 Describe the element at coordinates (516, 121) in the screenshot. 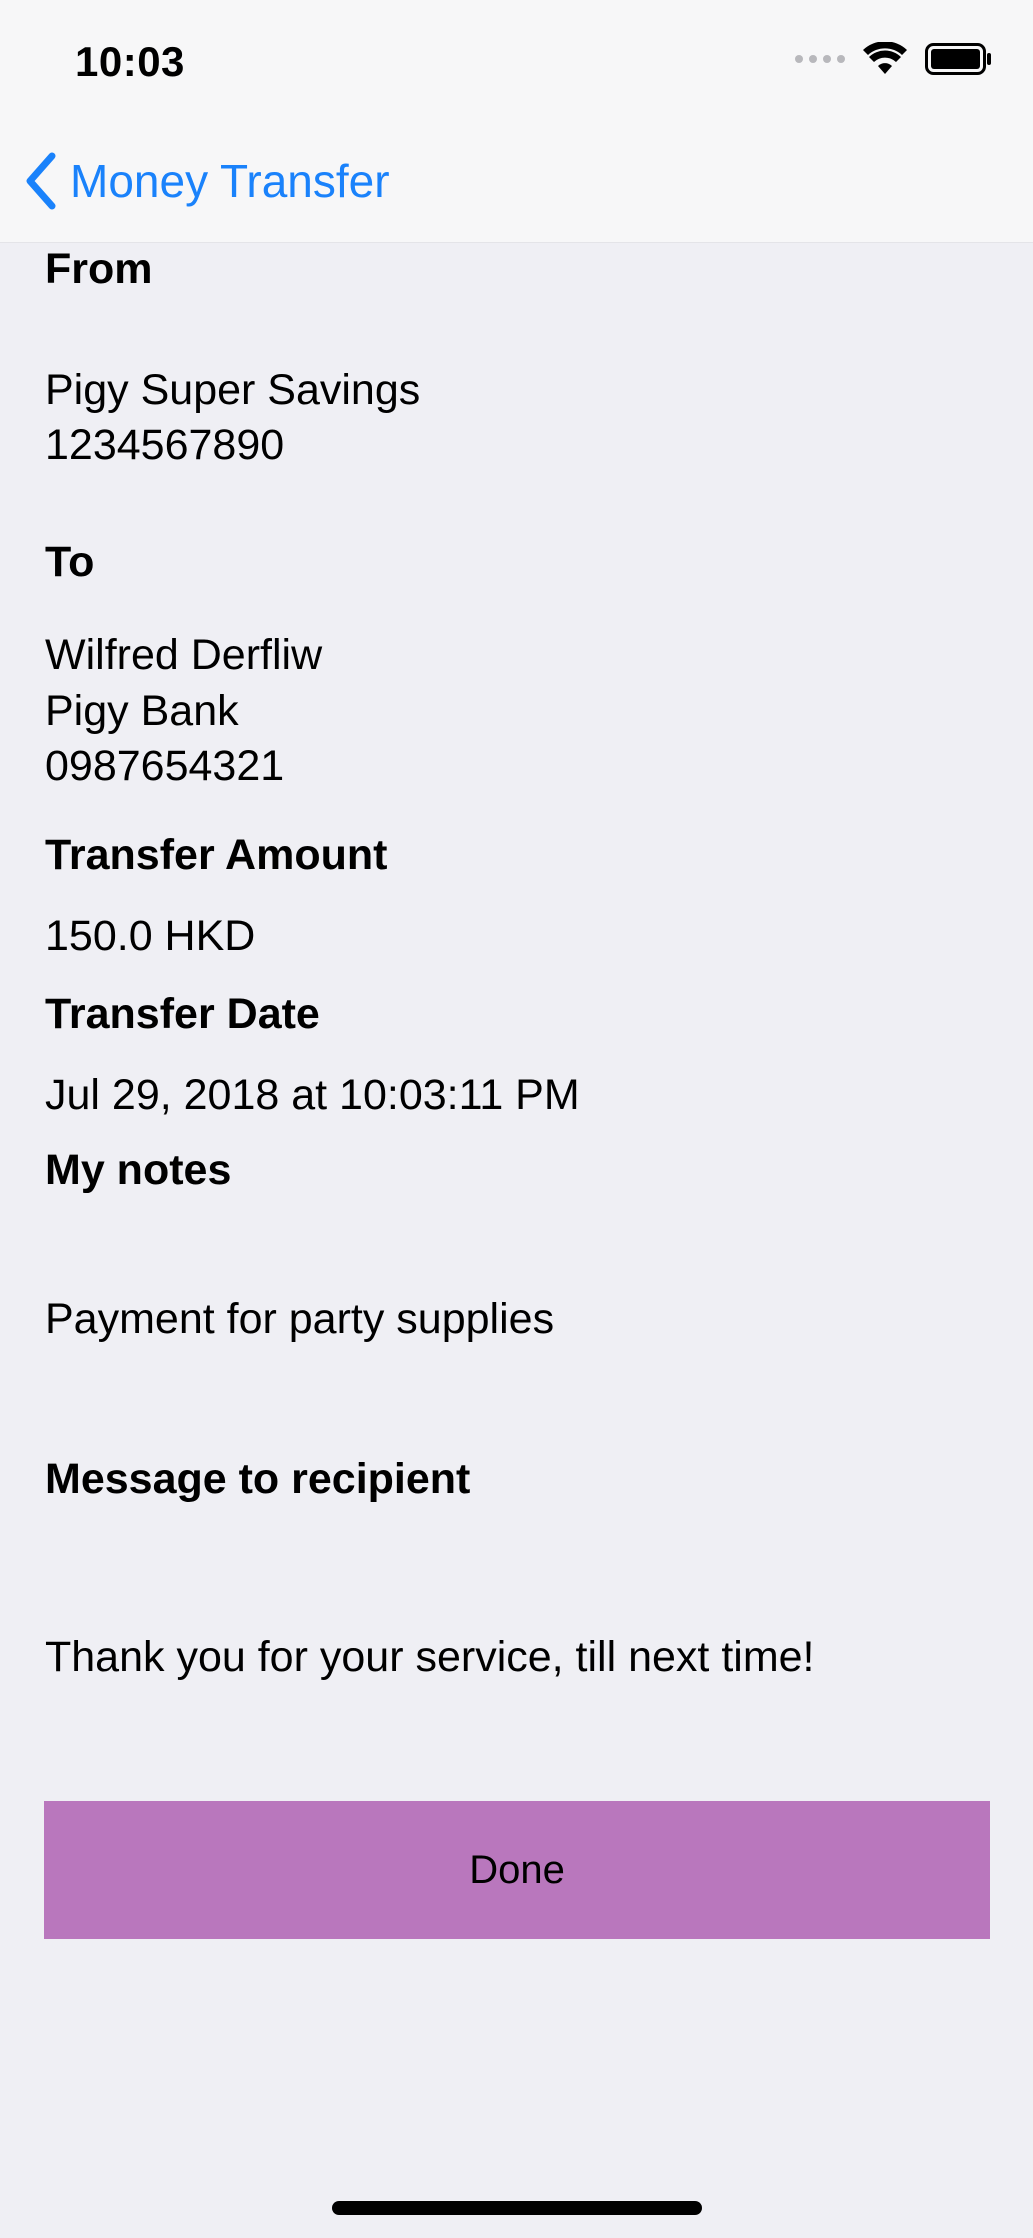

I see `navigation-bar: 10:03 Money Transfer` at that location.